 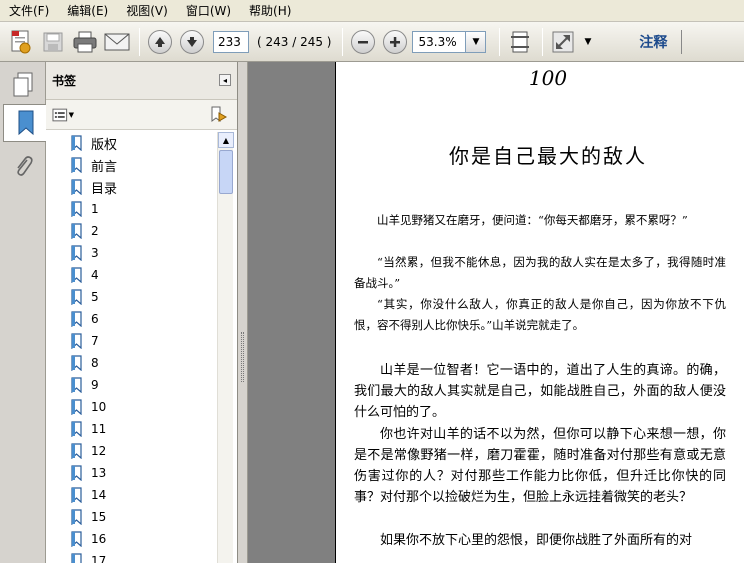 I want to click on panel-collapse-button: ◂, so click(x=225, y=80).